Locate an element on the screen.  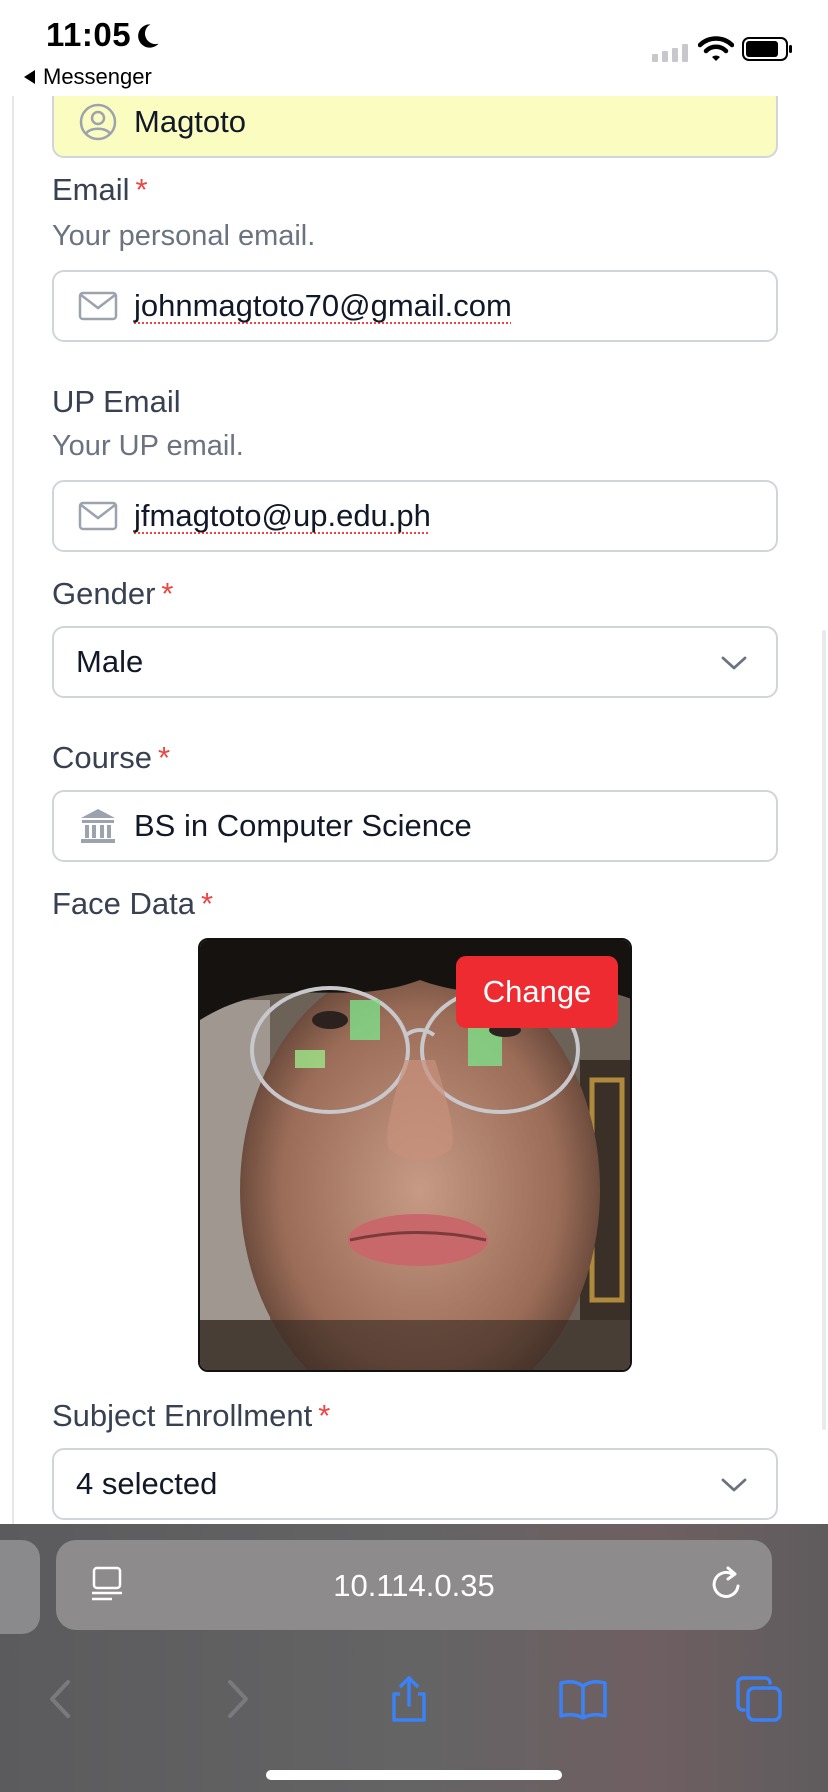
tabs-icon is located at coordinates (759, 1699).